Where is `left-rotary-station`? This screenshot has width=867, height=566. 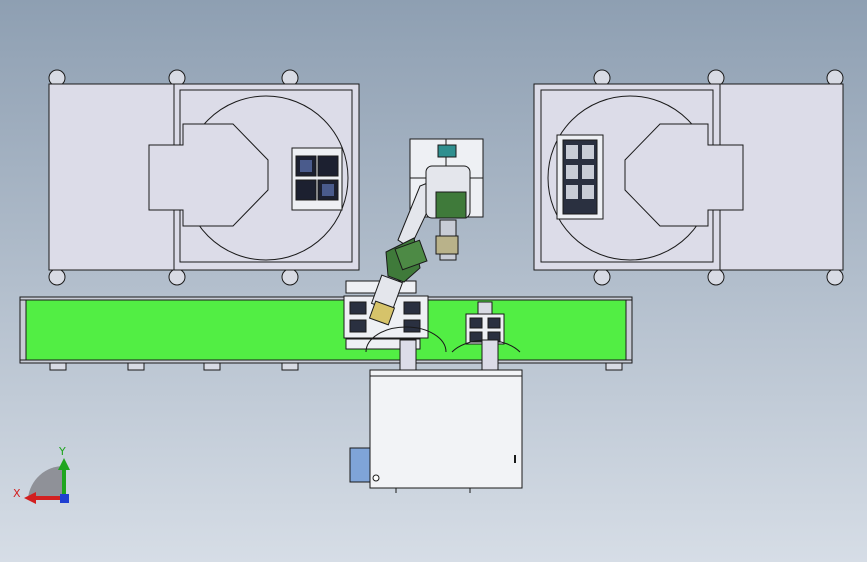
left-rotary-station is located at coordinates (204, 177).